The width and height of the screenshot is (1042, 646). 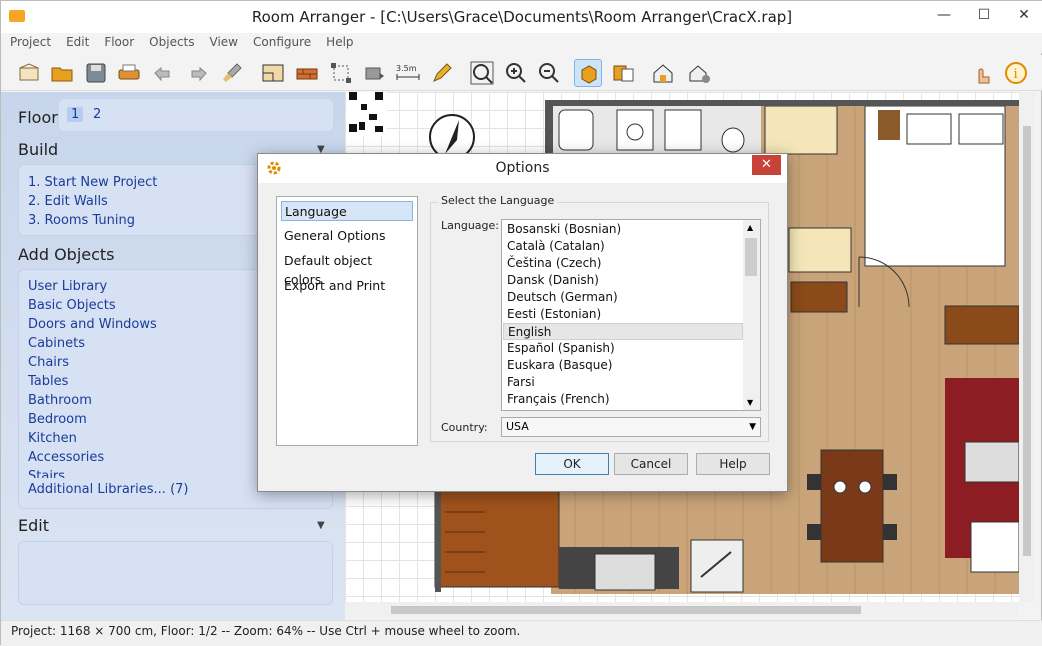 I want to click on language-label: Language:, so click(x=470, y=225).